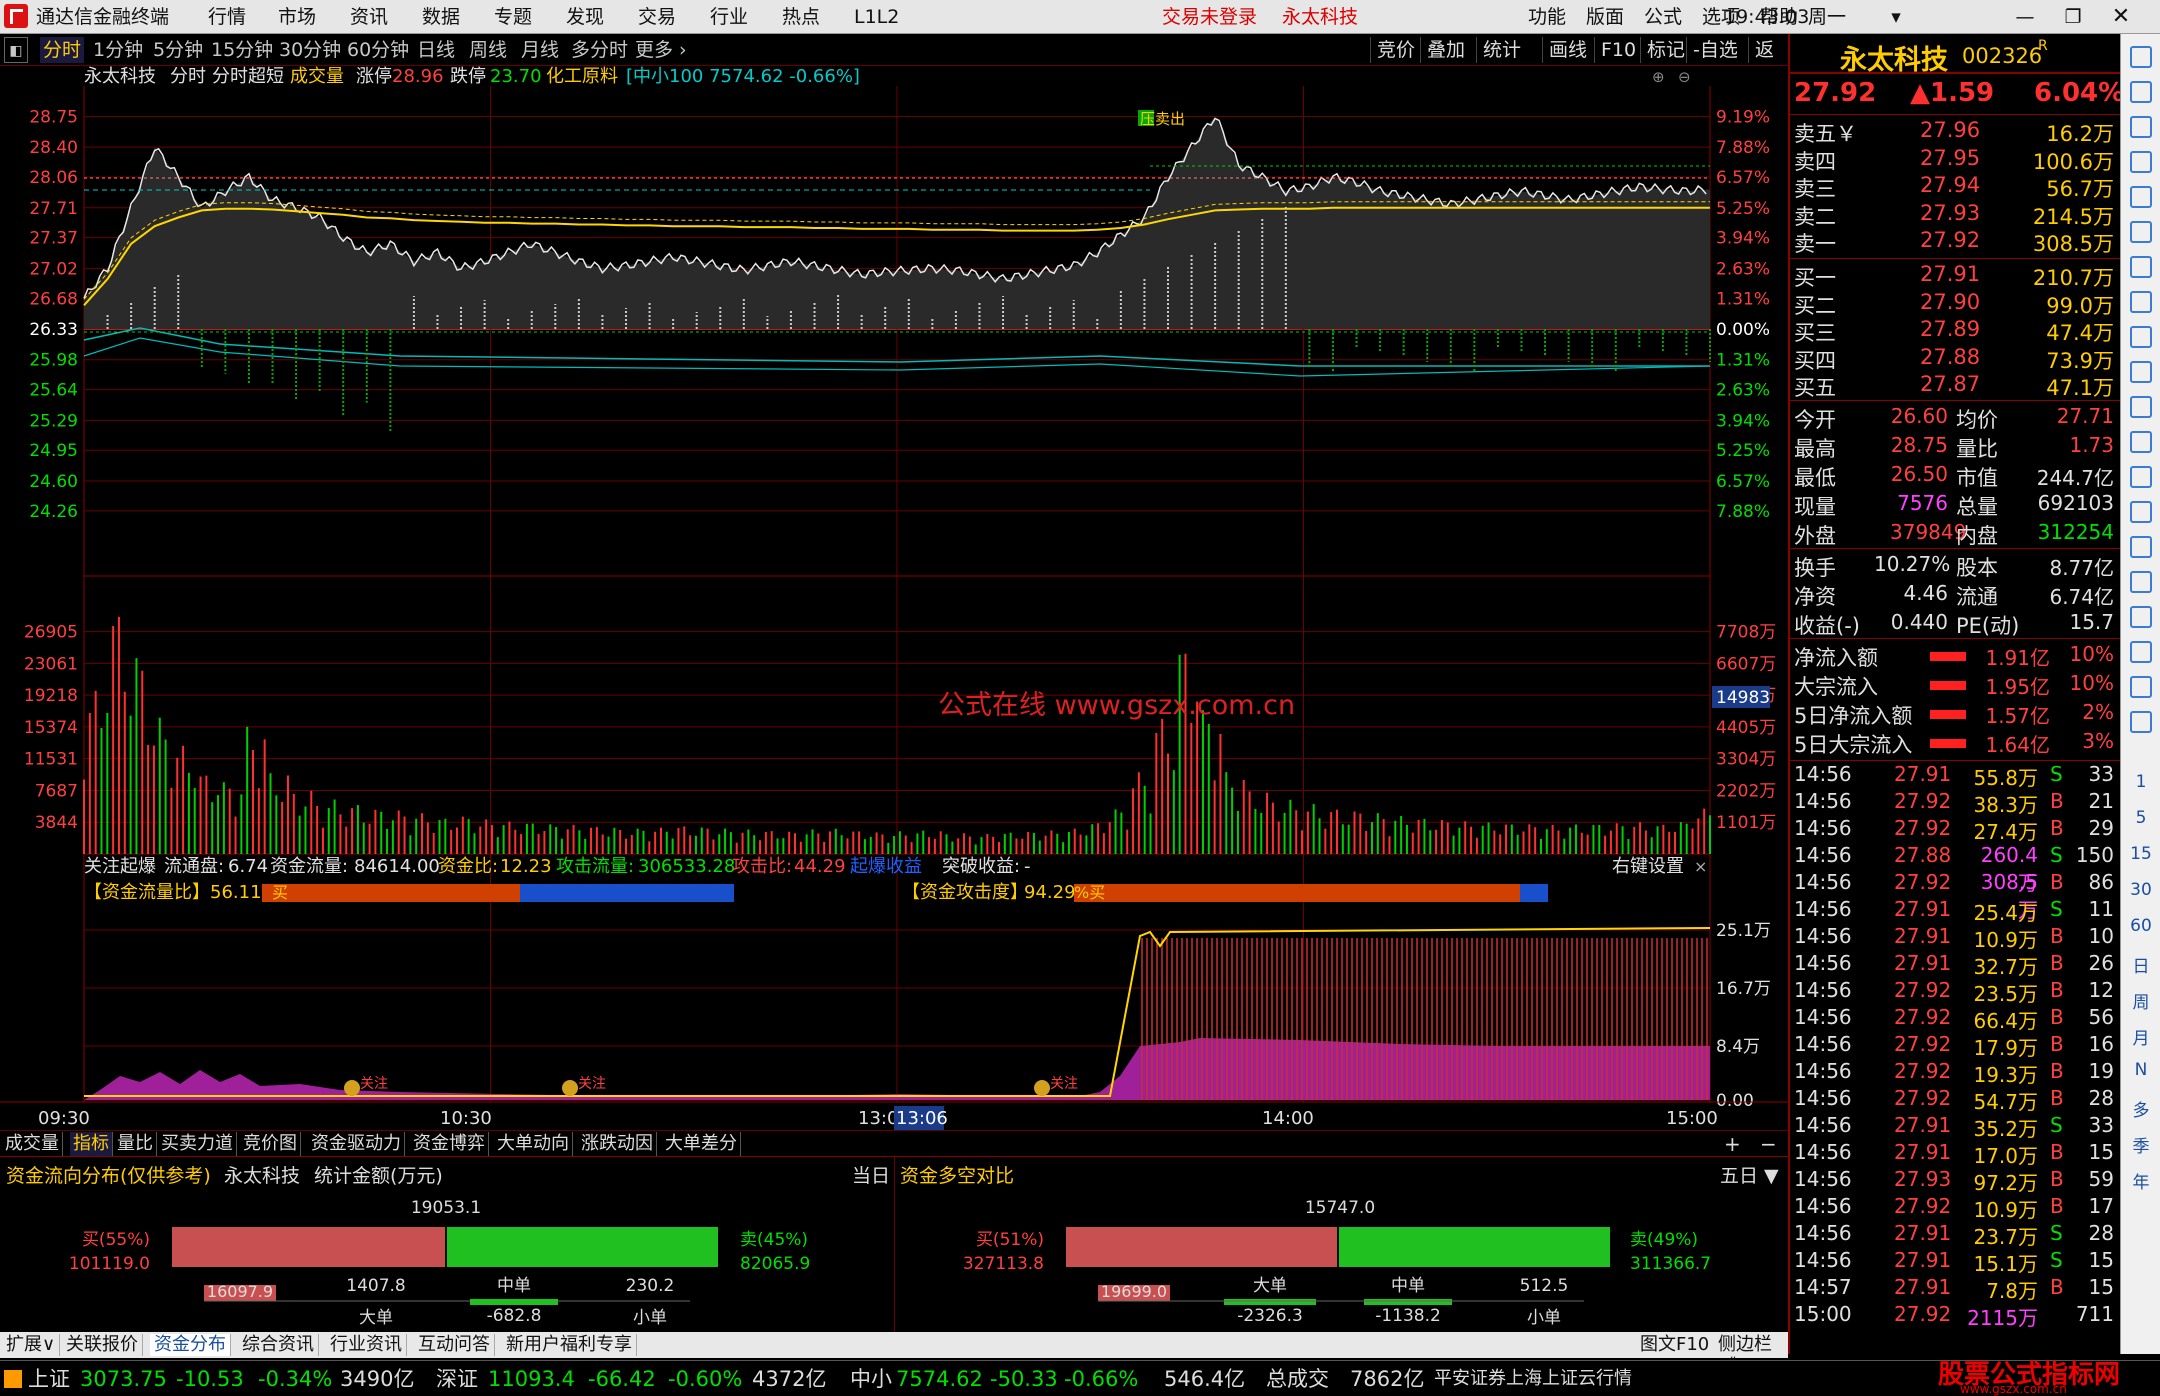 The width and height of the screenshot is (2160, 1396). Describe the element at coordinates (2140, 818) in the screenshot. I see `sidebar-label-1: 5` at that location.